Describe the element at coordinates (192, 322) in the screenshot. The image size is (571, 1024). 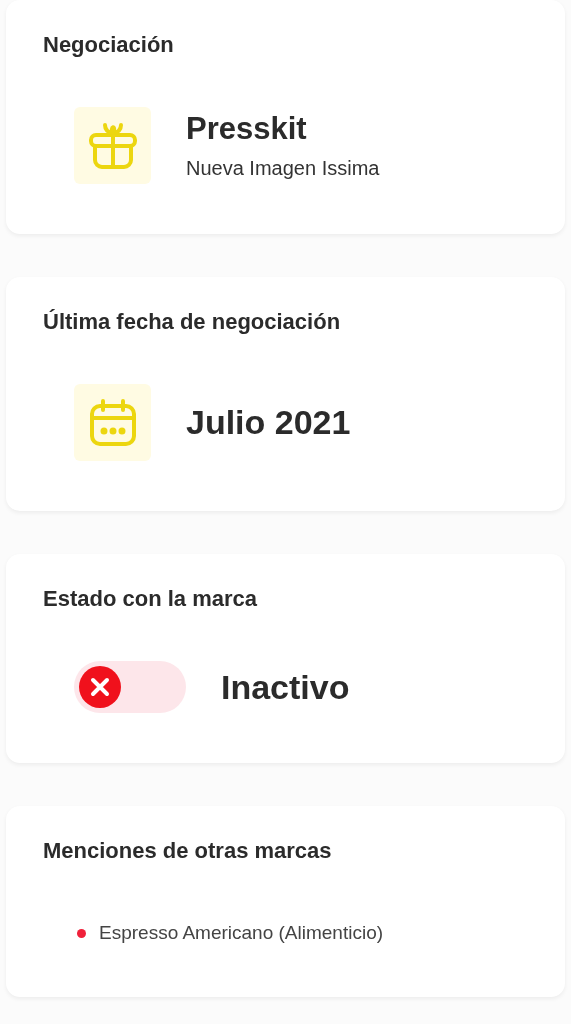
I see `card-title: Última fecha de negociación` at that location.